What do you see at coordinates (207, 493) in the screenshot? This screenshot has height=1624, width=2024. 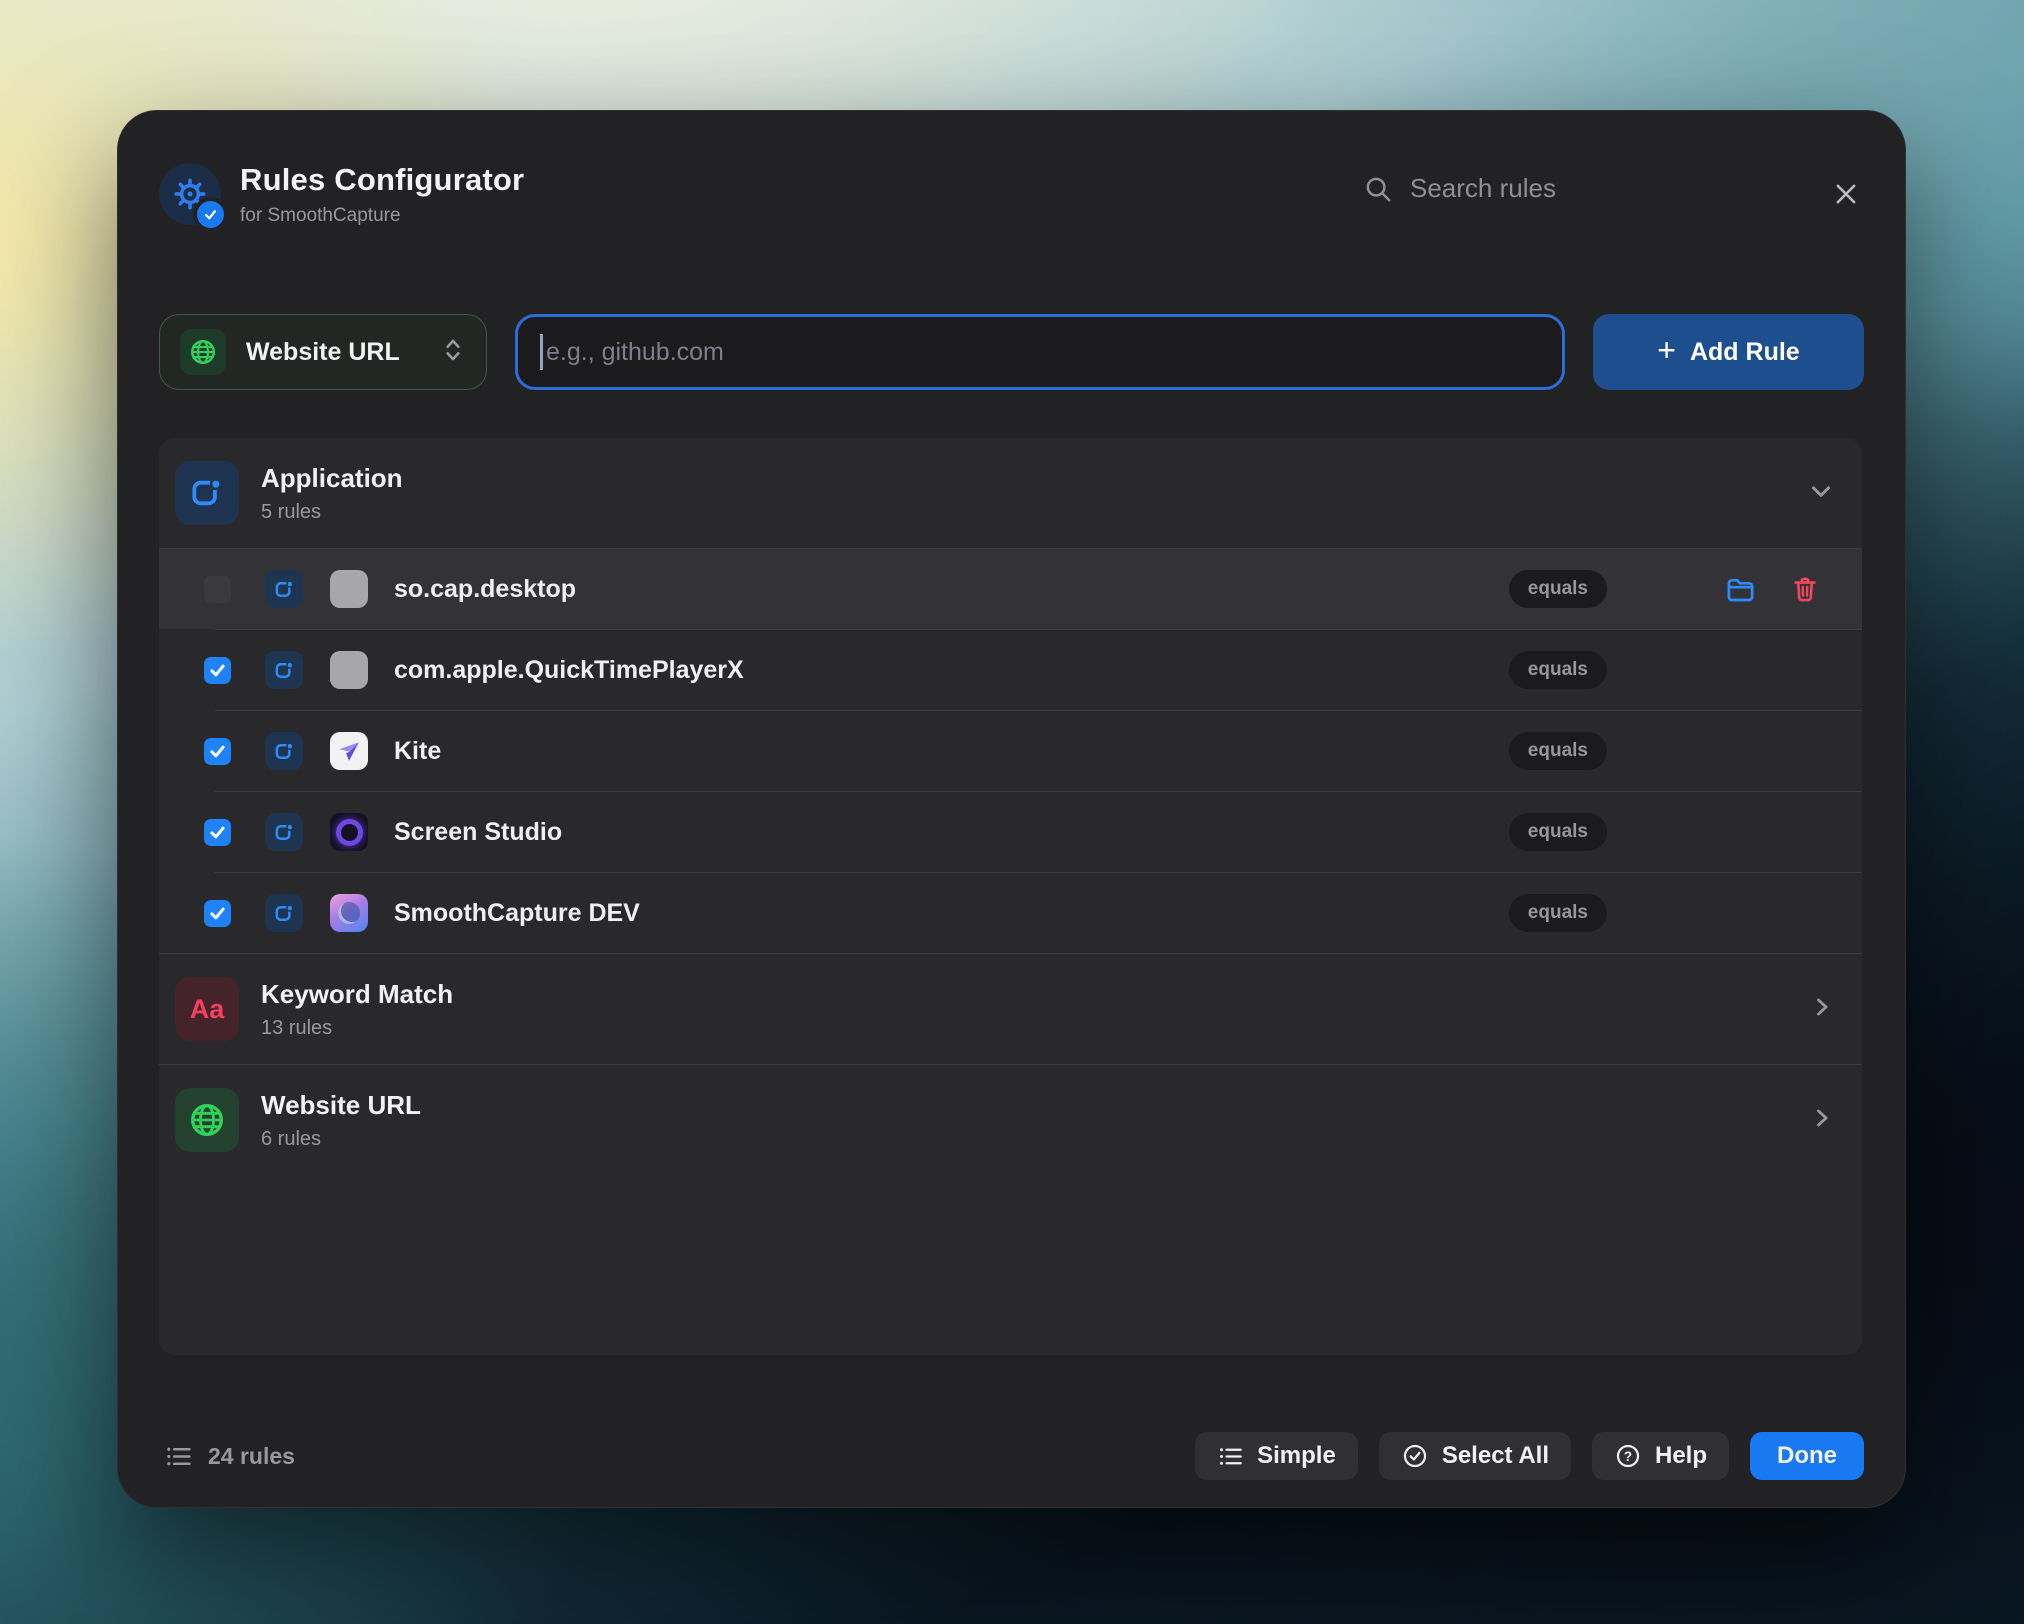 I see `application-group-icon` at bounding box center [207, 493].